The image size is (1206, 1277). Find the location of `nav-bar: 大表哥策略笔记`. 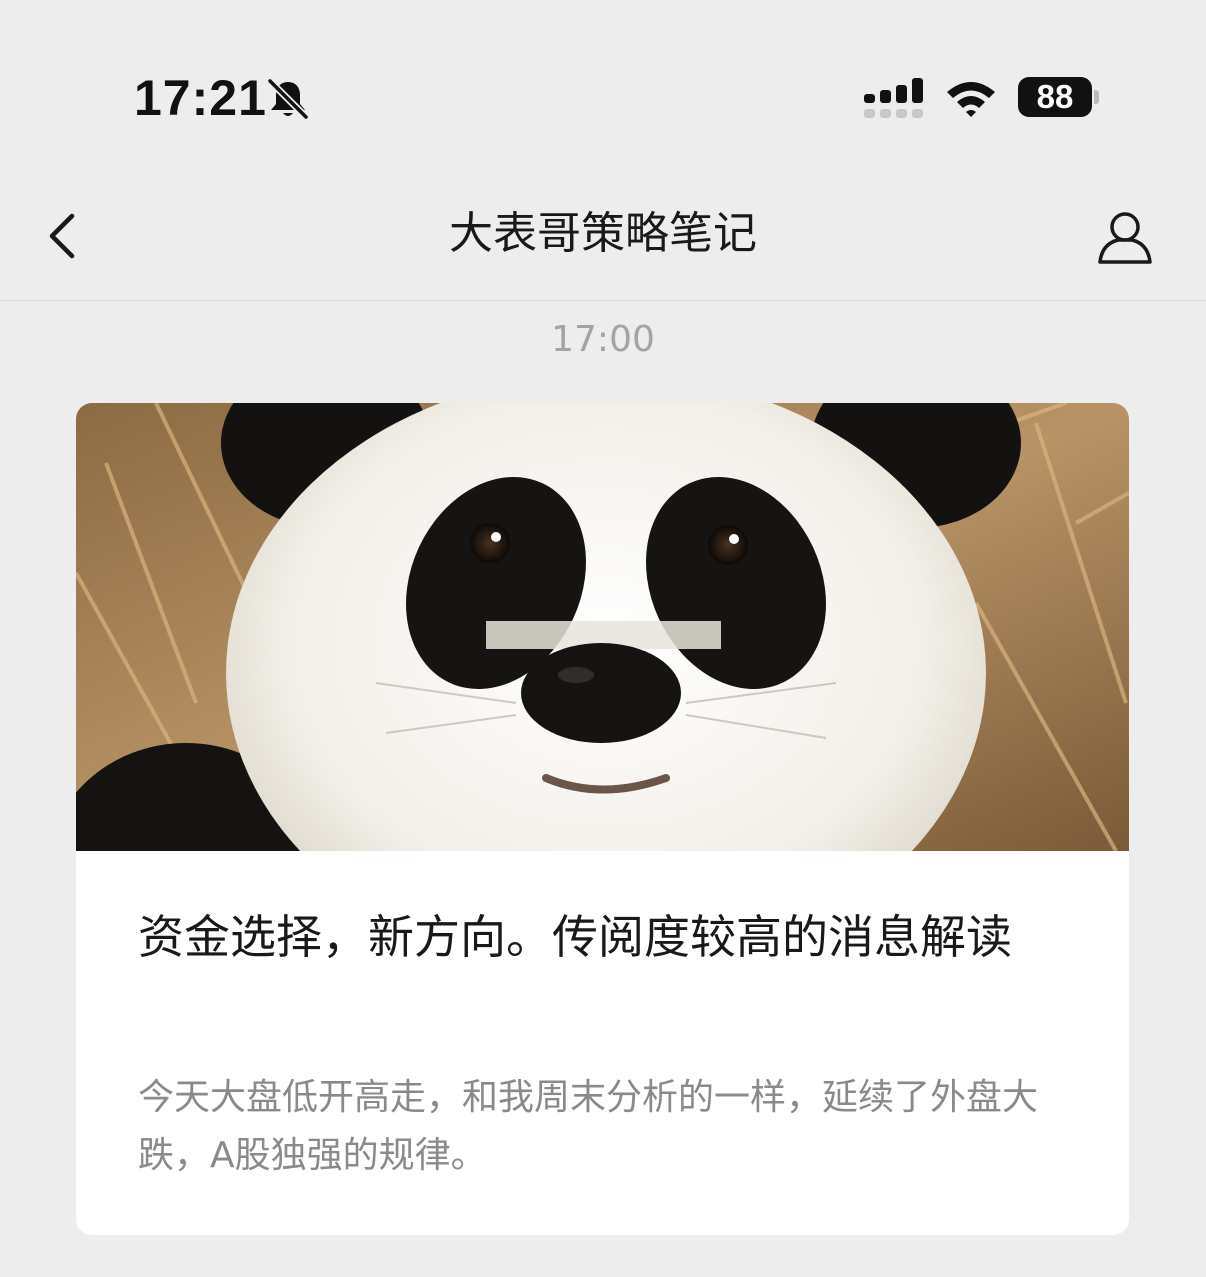

nav-bar: 大表哥策略笔记 is located at coordinates (603, 245).